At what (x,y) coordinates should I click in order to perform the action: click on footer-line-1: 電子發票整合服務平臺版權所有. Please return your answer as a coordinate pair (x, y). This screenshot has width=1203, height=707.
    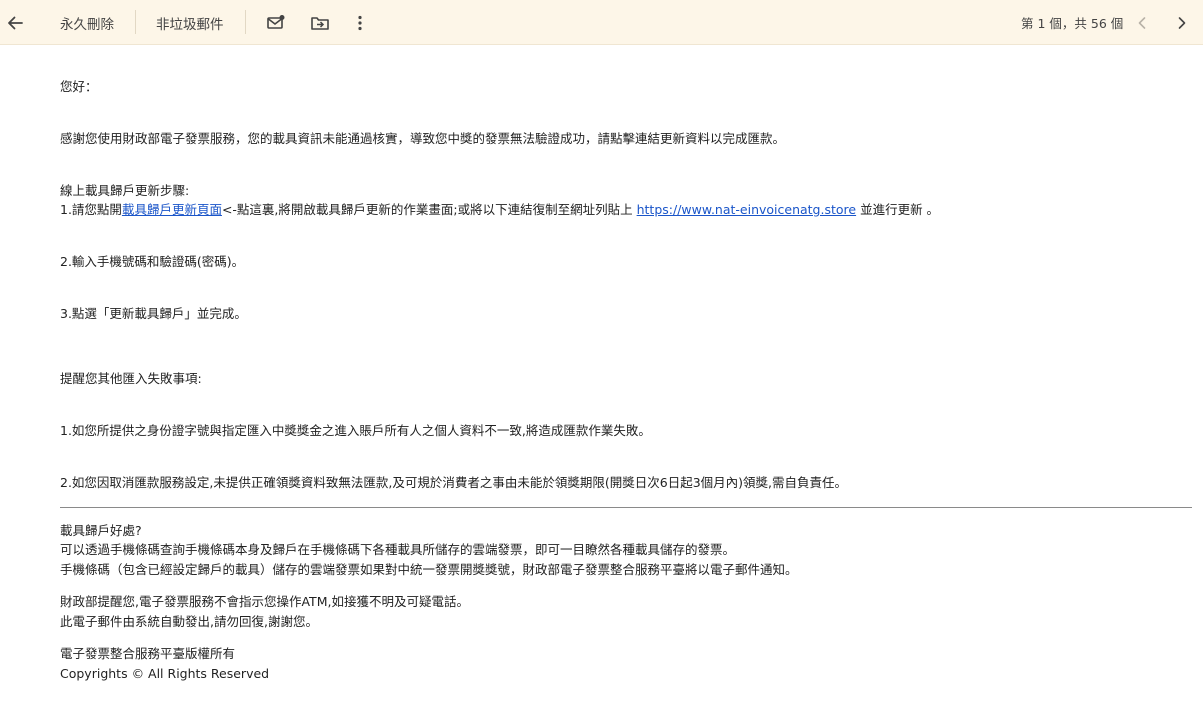
    Looking at the image, I should click on (148, 653).